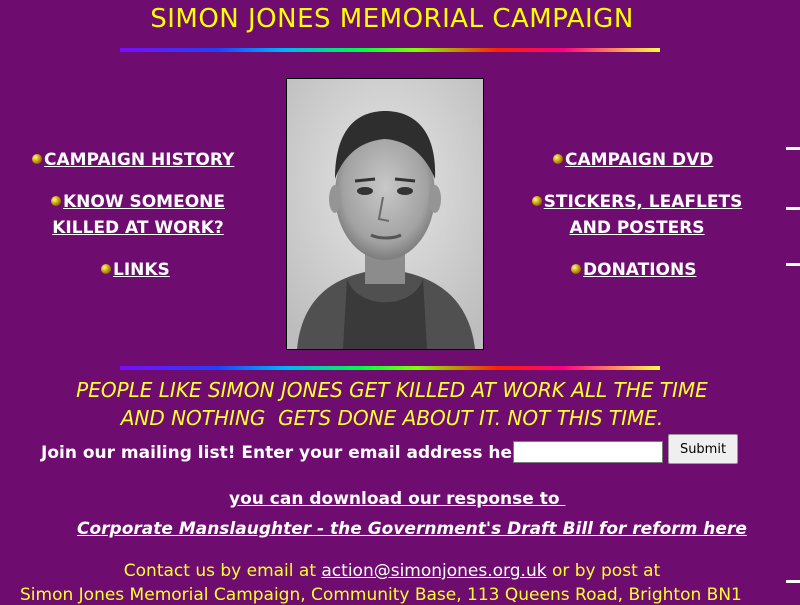  I want to click on nav-item-donations: DONATIONS, so click(633, 270).